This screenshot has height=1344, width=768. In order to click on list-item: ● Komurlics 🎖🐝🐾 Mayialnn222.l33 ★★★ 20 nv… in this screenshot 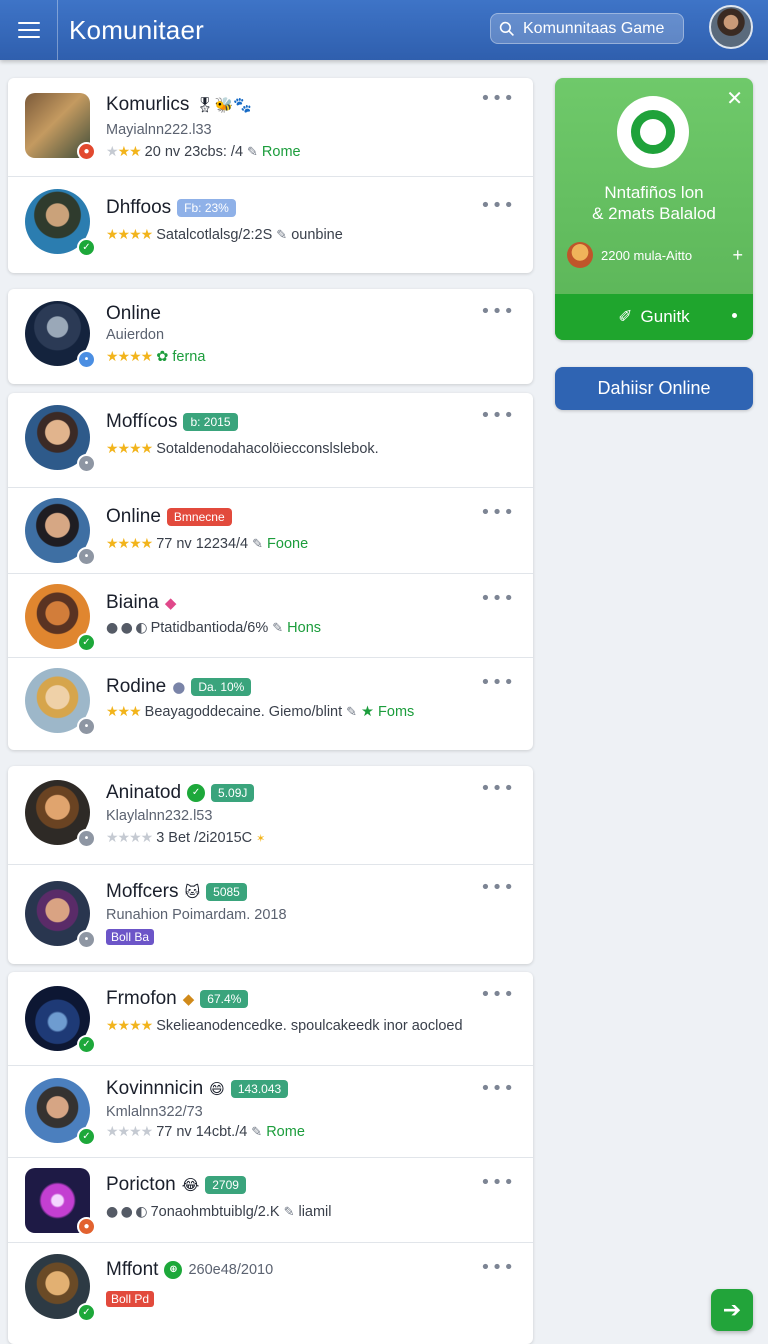, I will do `click(270, 127)`.